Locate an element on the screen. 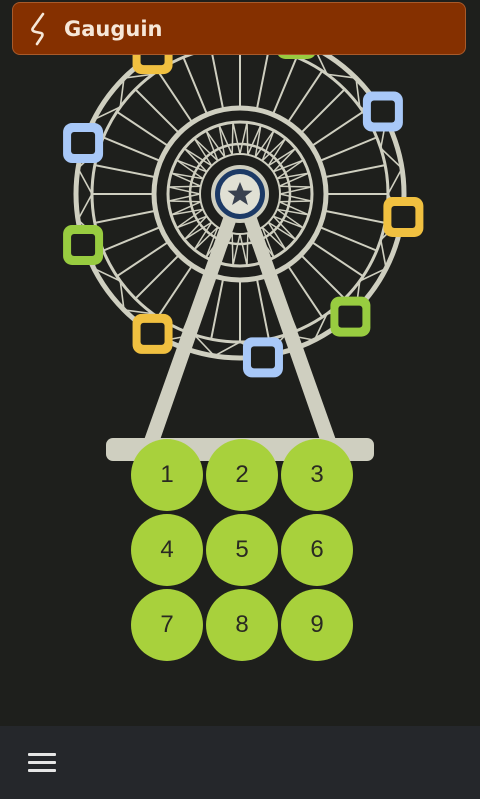  key-4: 4 is located at coordinates (167, 550).